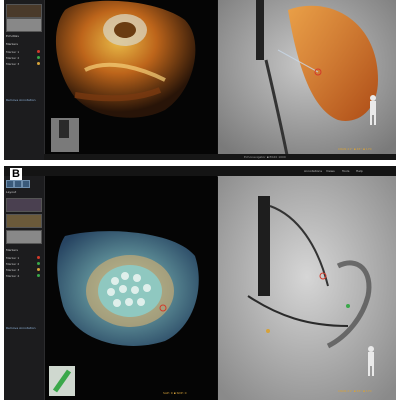  What do you see at coordinates (359, 171) in the screenshot?
I see `menu-item: Help` at bounding box center [359, 171].